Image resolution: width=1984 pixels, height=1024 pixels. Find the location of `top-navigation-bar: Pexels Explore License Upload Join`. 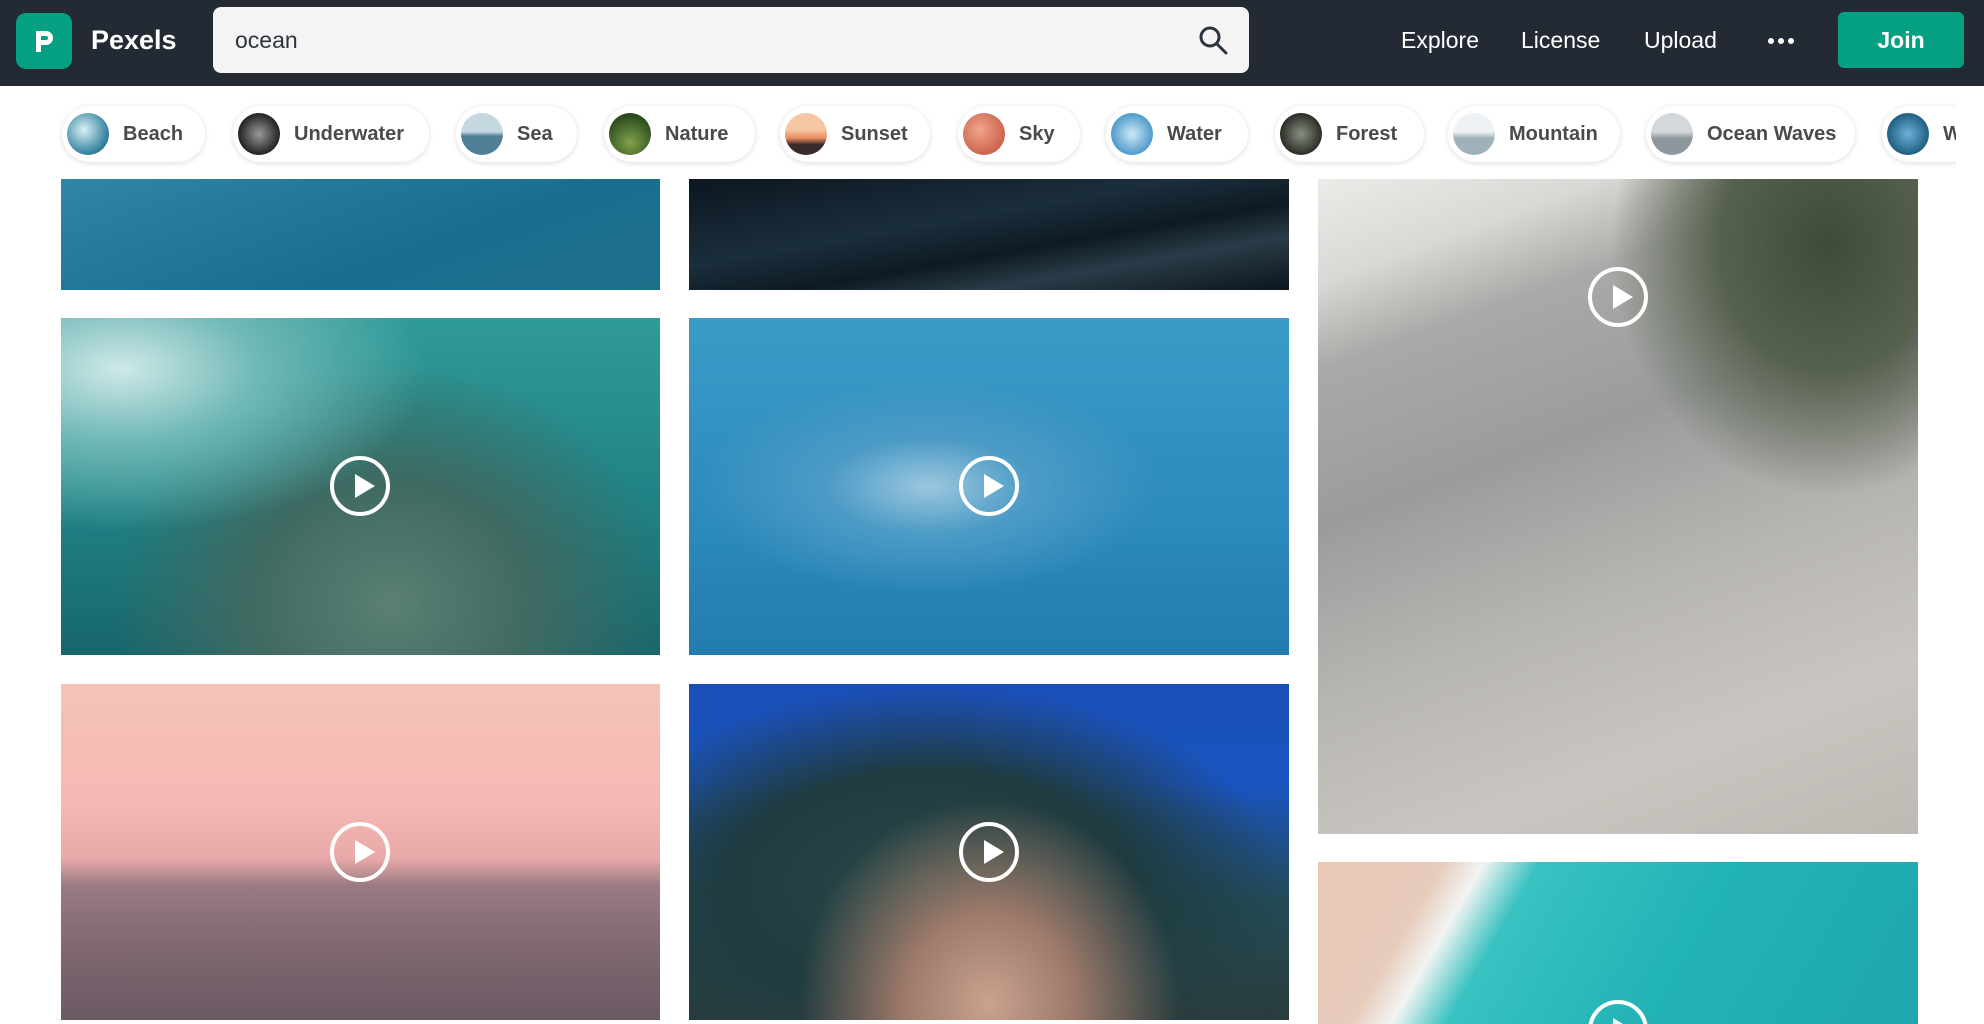

top-navigation-bar: Pexels Explore License Upload Join is located at coordinates (992, 43).